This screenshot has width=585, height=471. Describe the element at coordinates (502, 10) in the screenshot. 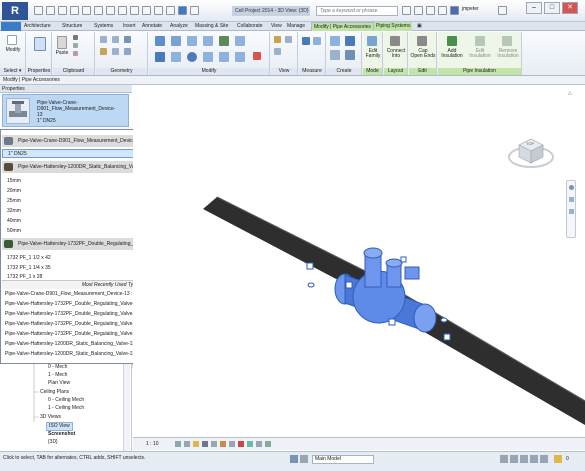

I see `help-icon` at that location.